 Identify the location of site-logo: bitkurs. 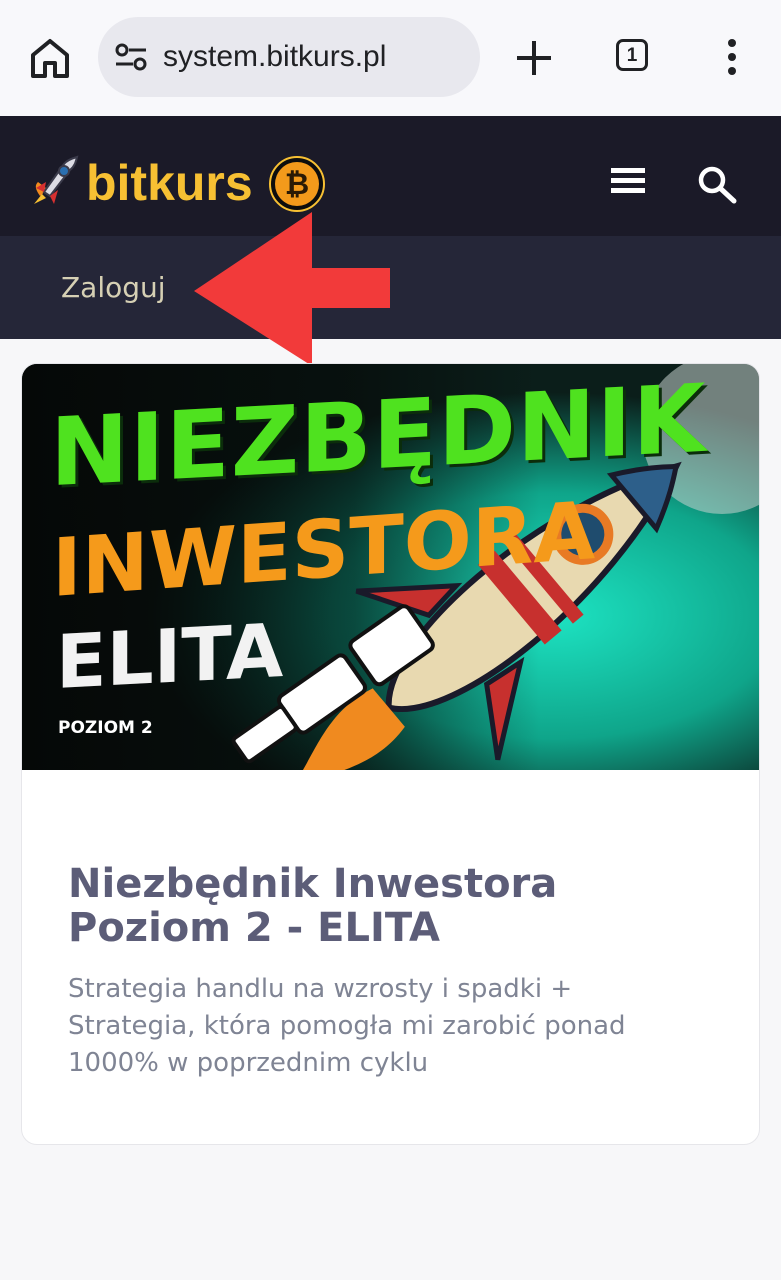
(169, 183).